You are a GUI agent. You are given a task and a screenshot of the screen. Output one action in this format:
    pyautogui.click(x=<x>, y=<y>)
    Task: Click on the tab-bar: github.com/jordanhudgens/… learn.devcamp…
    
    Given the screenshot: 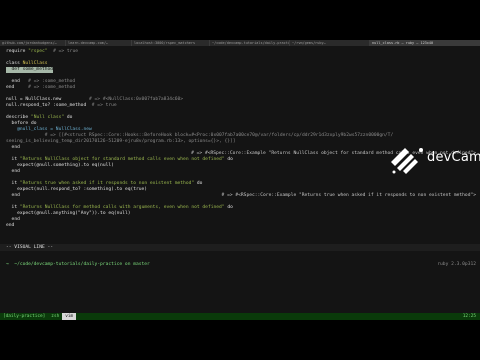 What is the action you would take?
    pyautogui.click(x=240, y=43)
    